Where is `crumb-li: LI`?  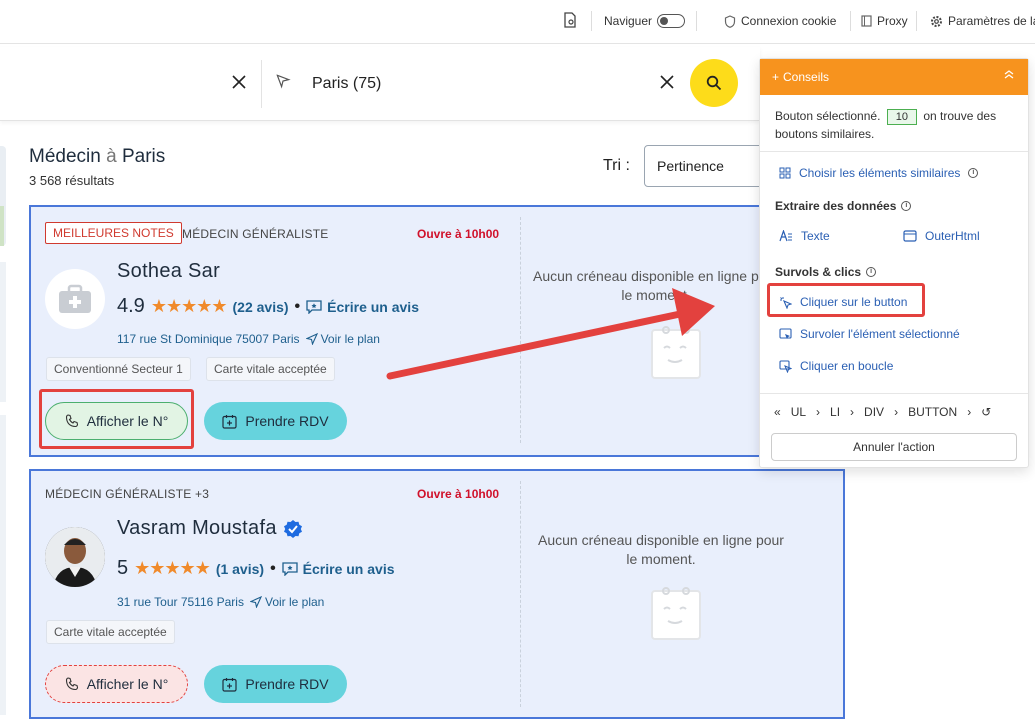 crumb-li: LI is located at coordinates (835, 412).